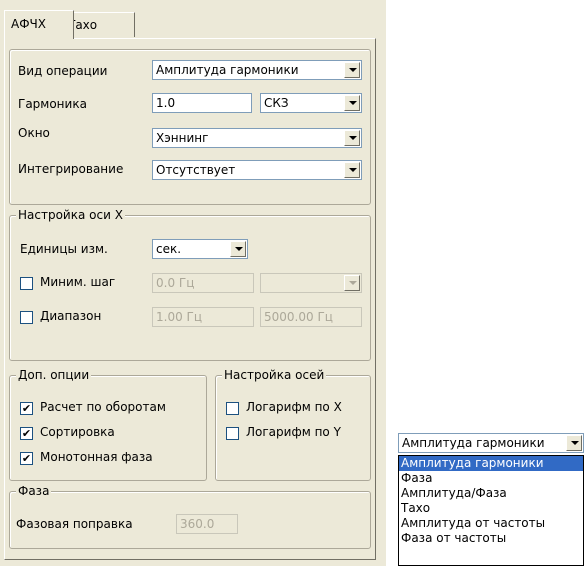 This screenshot has height=566, width=587. What do you see at coordinates (200, 249) in the screenshot?
I see `units-combo: сек.` at bounding box center [200, 249].